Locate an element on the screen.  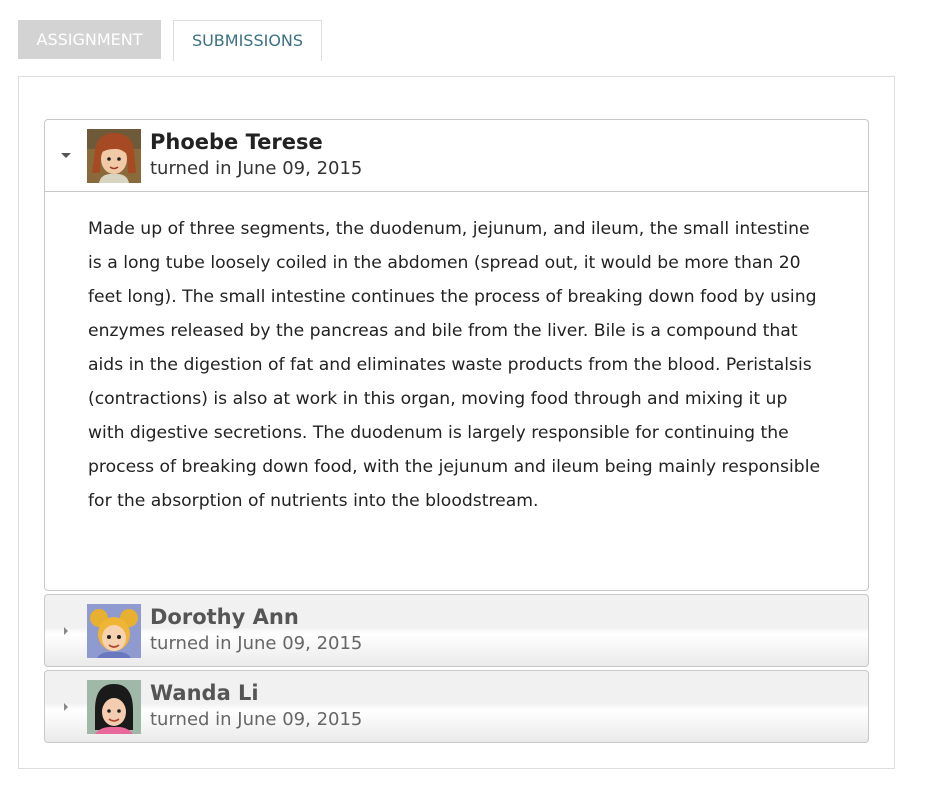
caret-down-icon is located at coordinates (66, 155).